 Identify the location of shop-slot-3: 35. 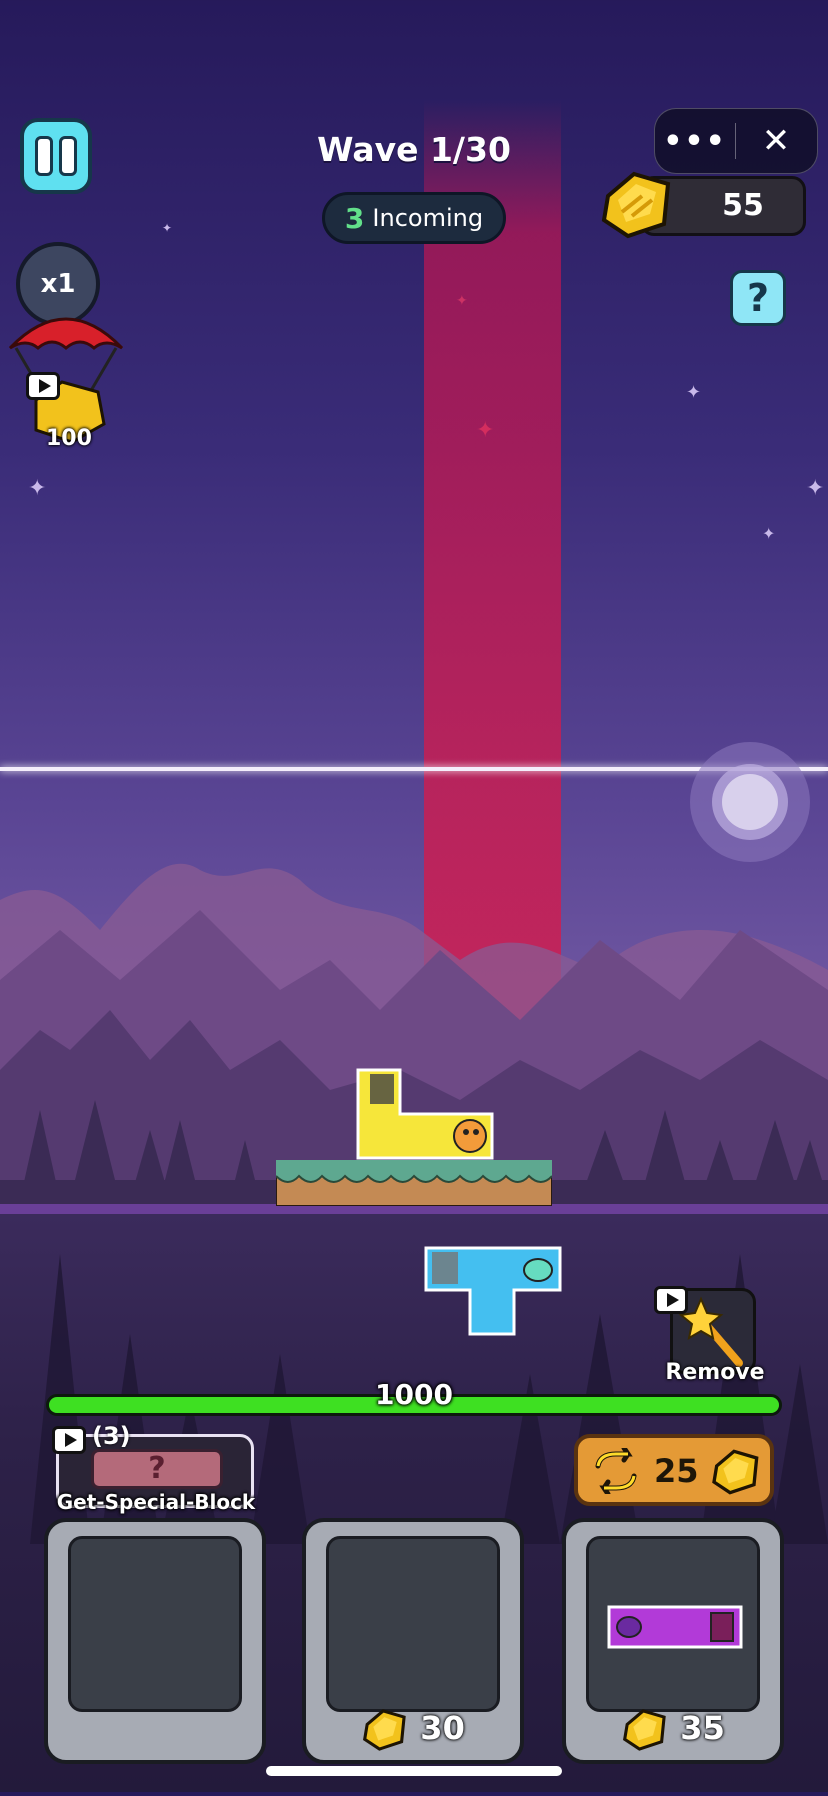
(673, 1641).